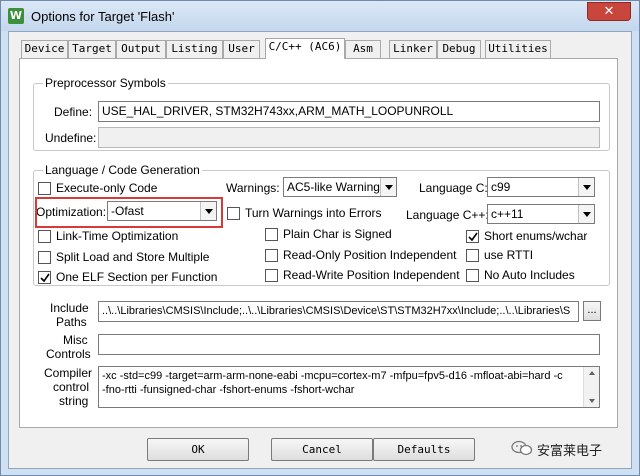 The image size is (640, 476). What do you see at coordinates (44, 49) in the screenshot?
I see `tab-device: Device` at bounding box center [44, 49].